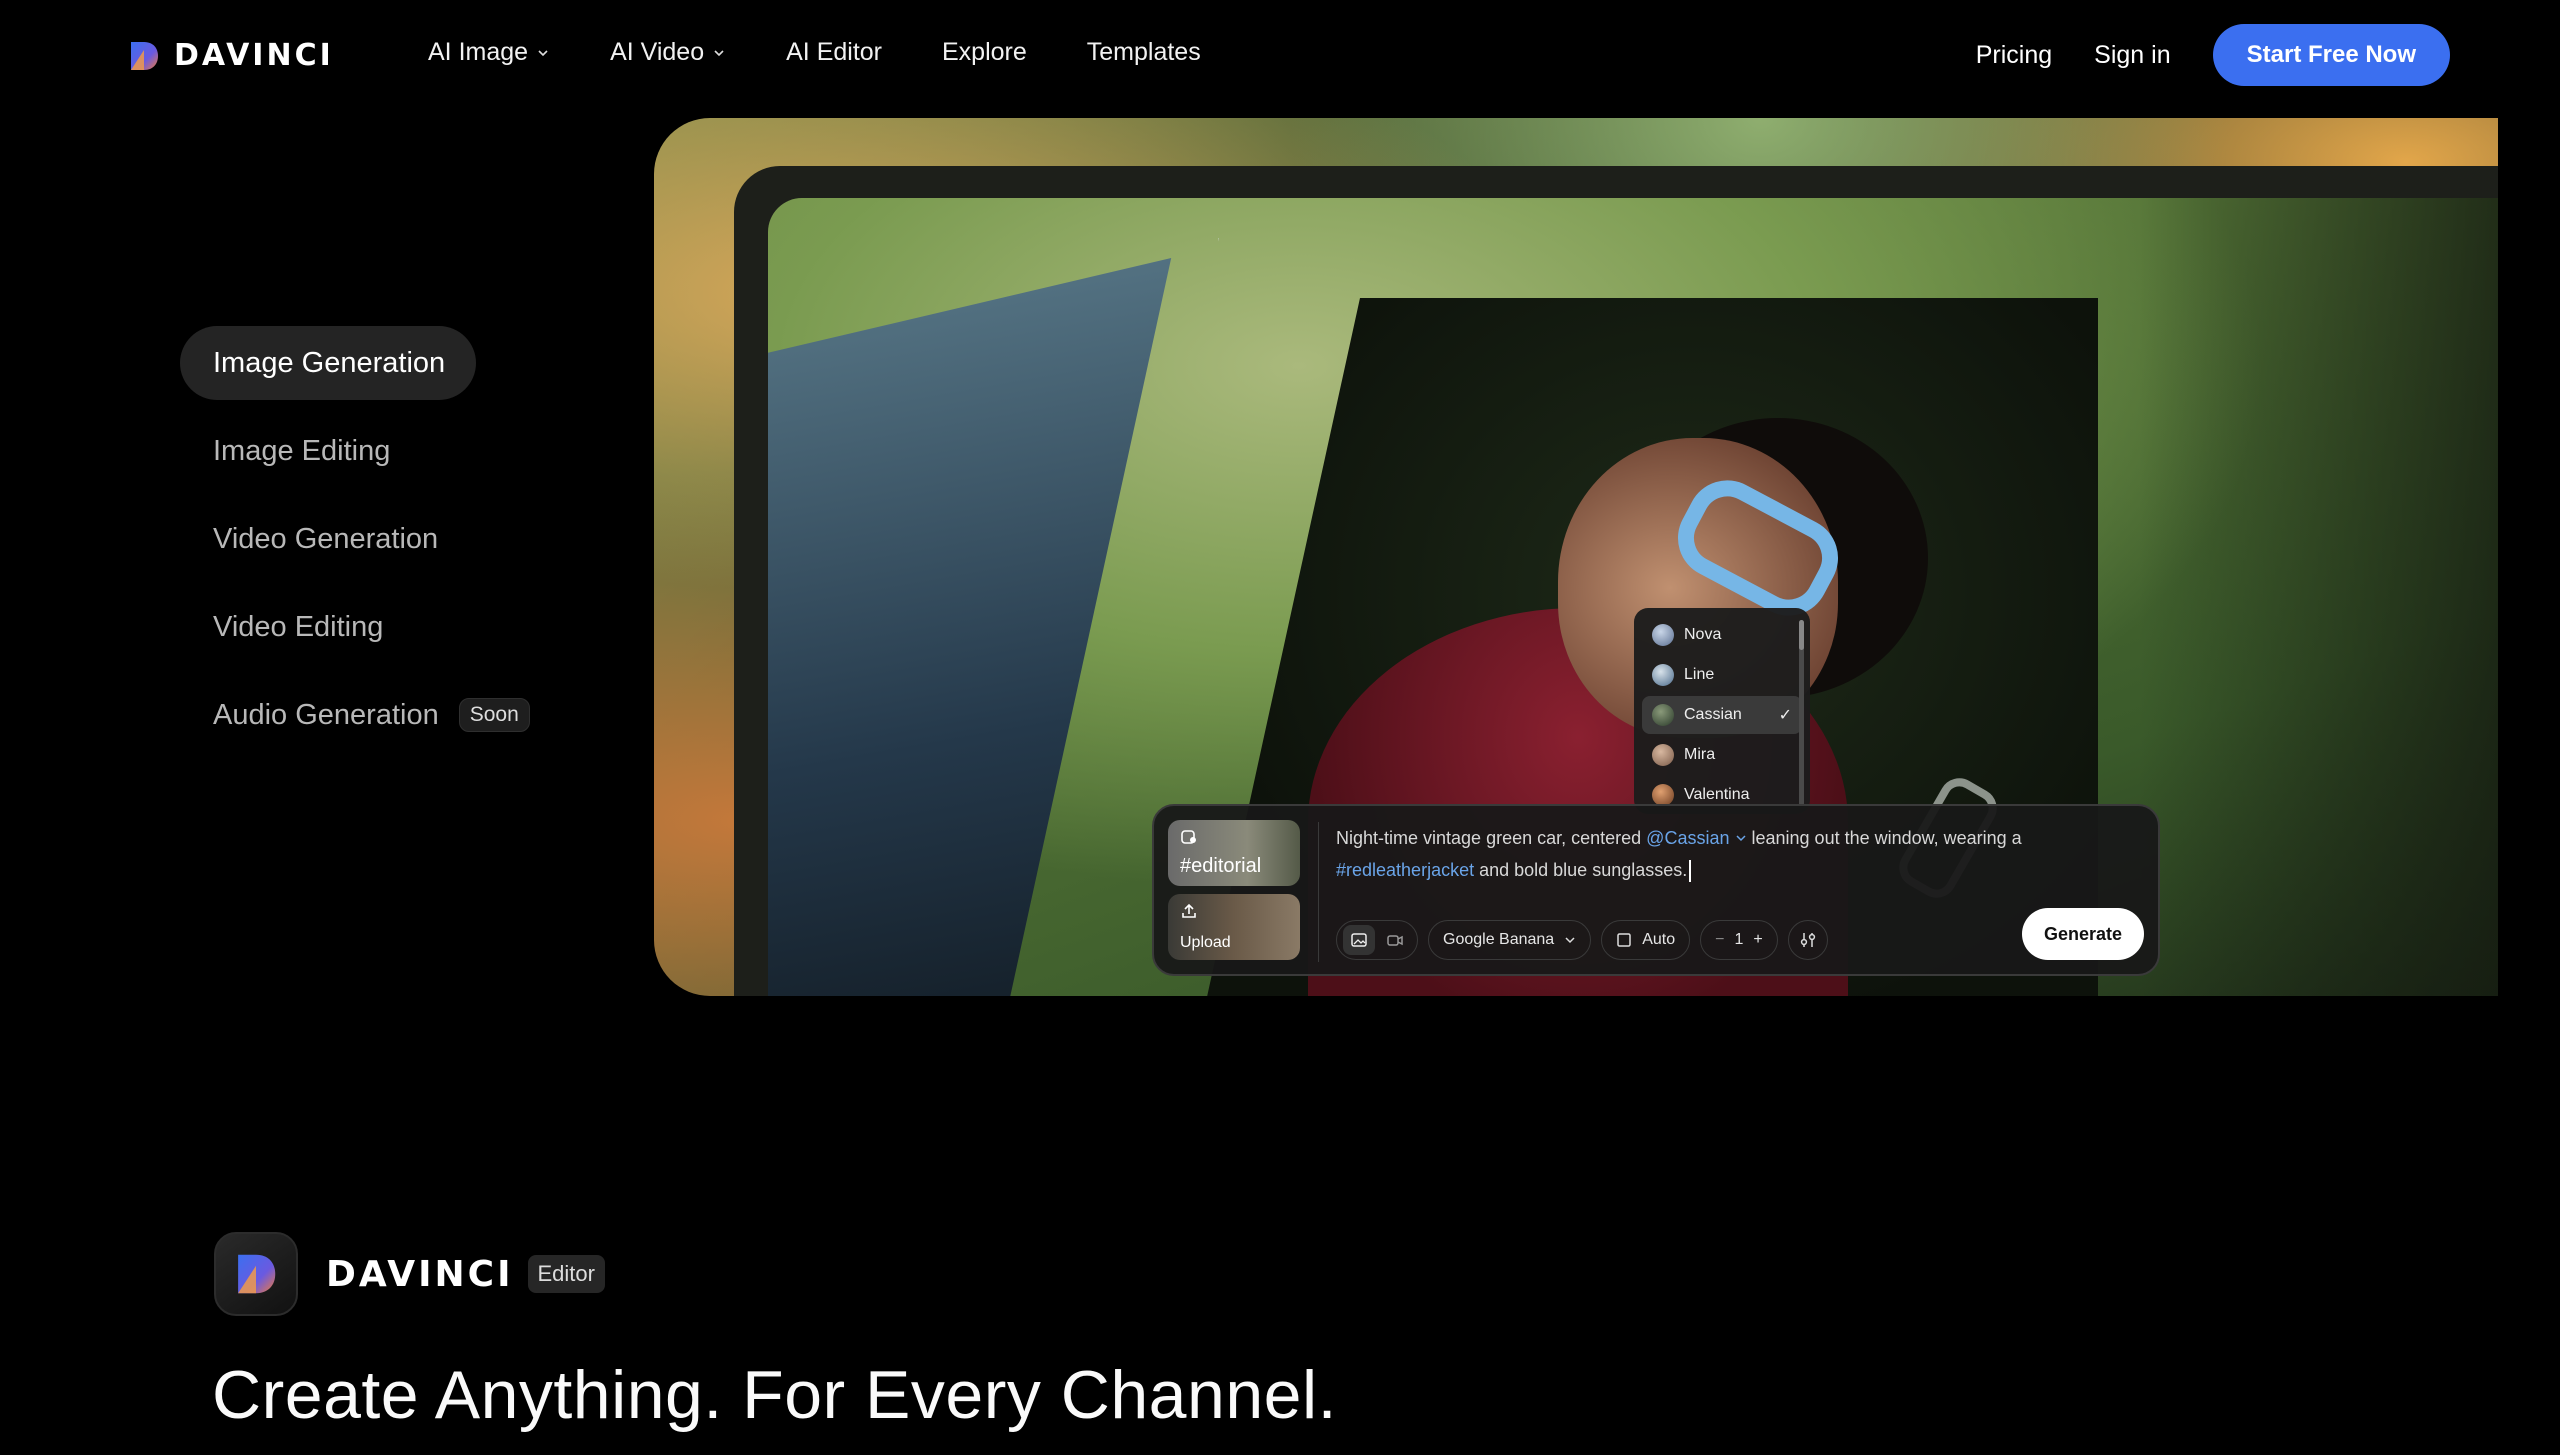 The image size is (2560, 1455). What do you see at coordinates (390, 627) in the screenshot?
I see `menu-item-video-editing: Video Editing` at bounding box center [390, 627].